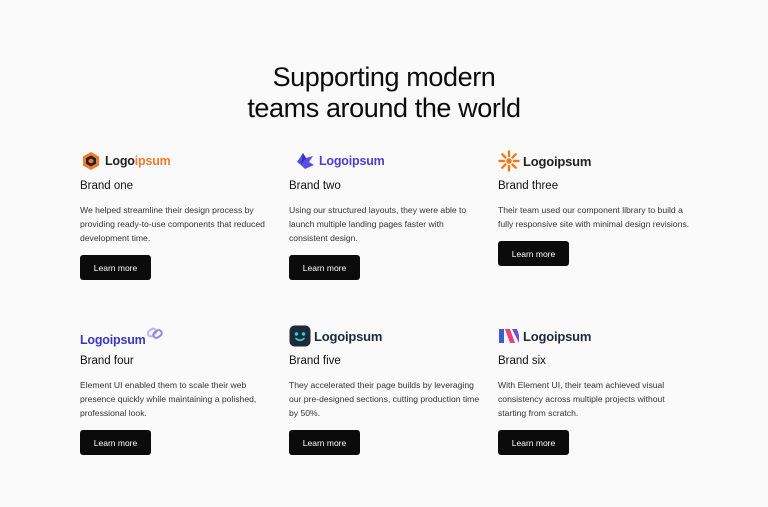  Describe the element at coordinates (533, 442) in the screenshot. I see `brand-six-learn-more-button: Learn more` at that location.